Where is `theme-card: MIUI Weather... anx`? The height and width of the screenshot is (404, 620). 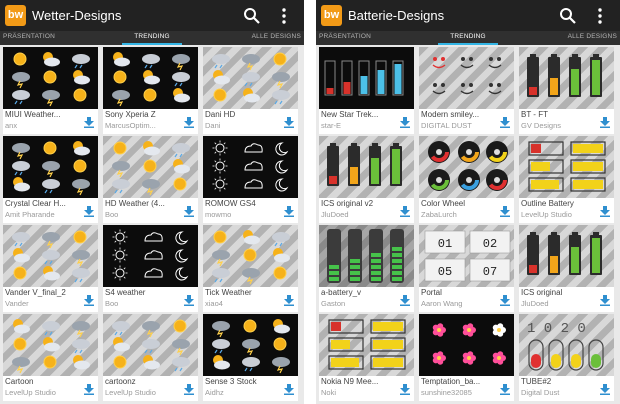 theme-card: MIUI Weather... anx is located at coordinates (50, 90).